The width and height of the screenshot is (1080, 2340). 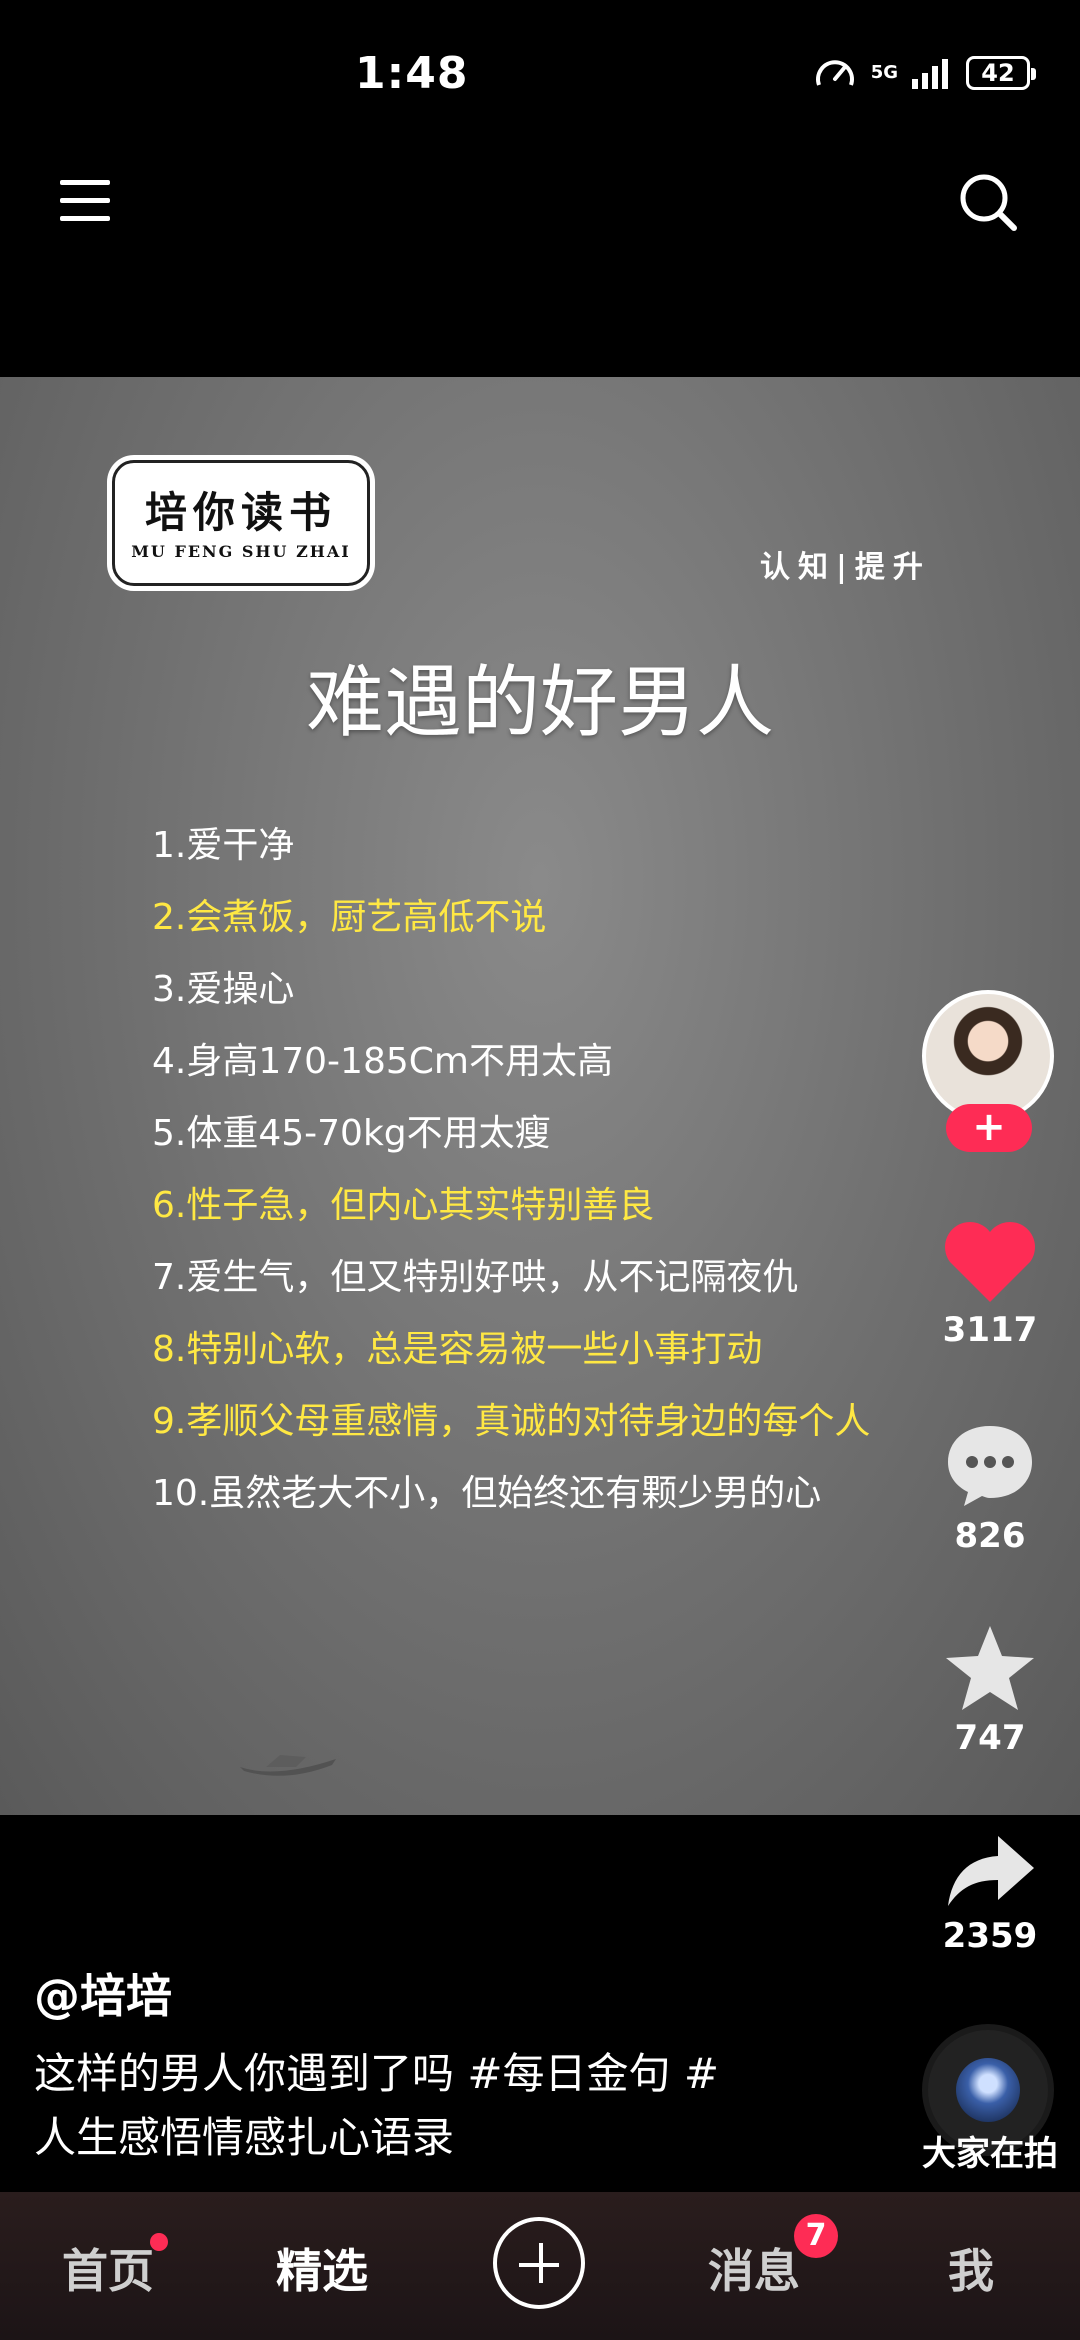 I want to click on network-type: 5G, so click(x=884, y=72).